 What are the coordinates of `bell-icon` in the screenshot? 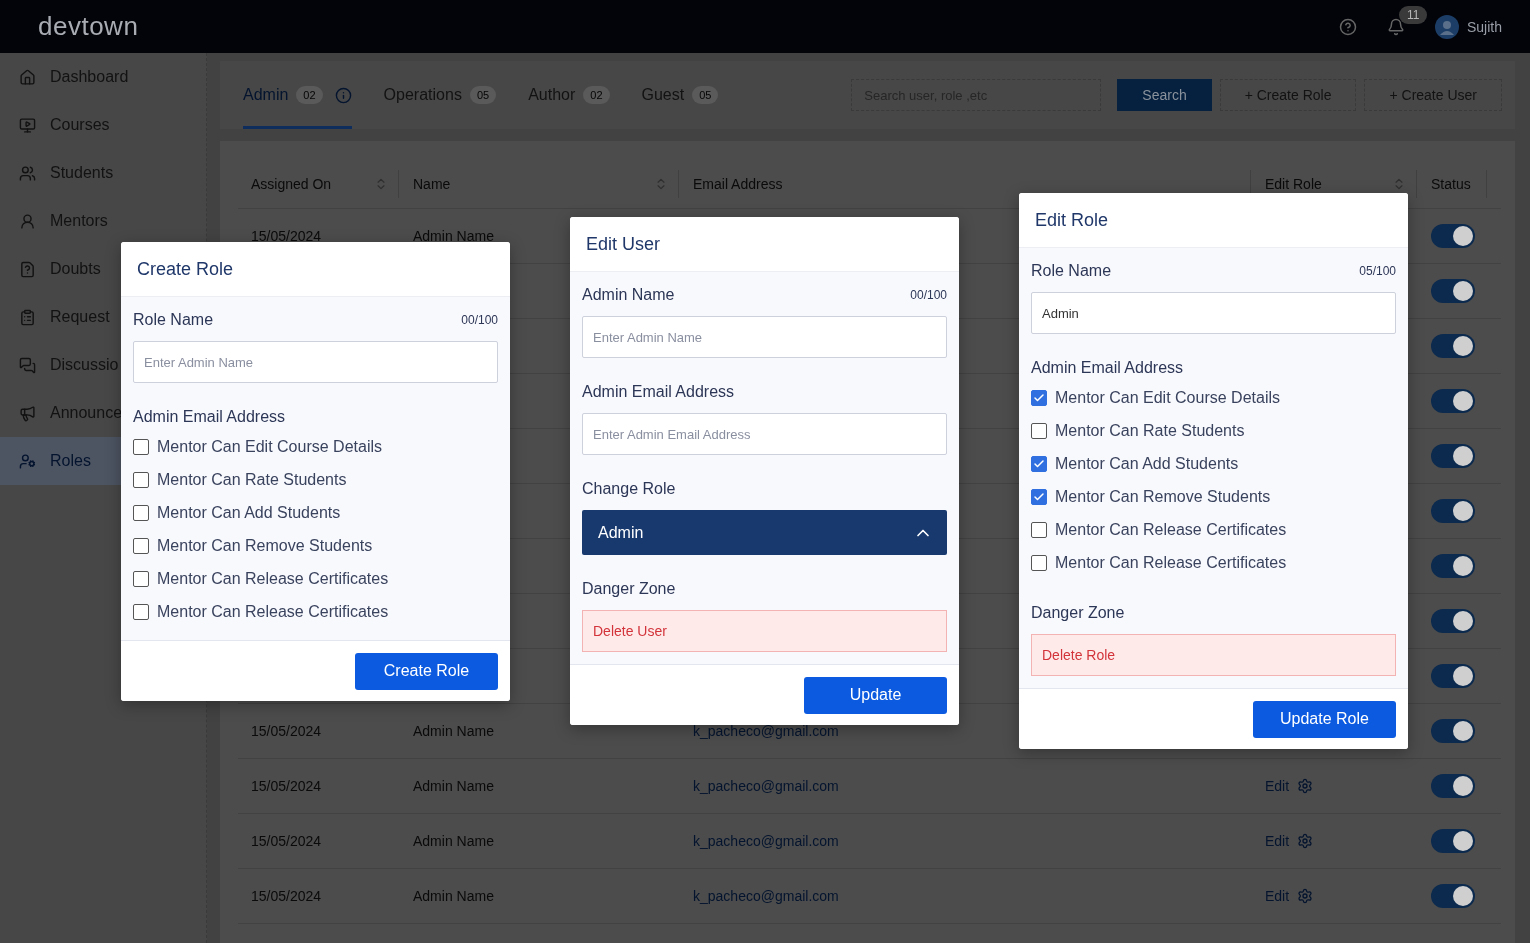 It's located at (1395, 26).